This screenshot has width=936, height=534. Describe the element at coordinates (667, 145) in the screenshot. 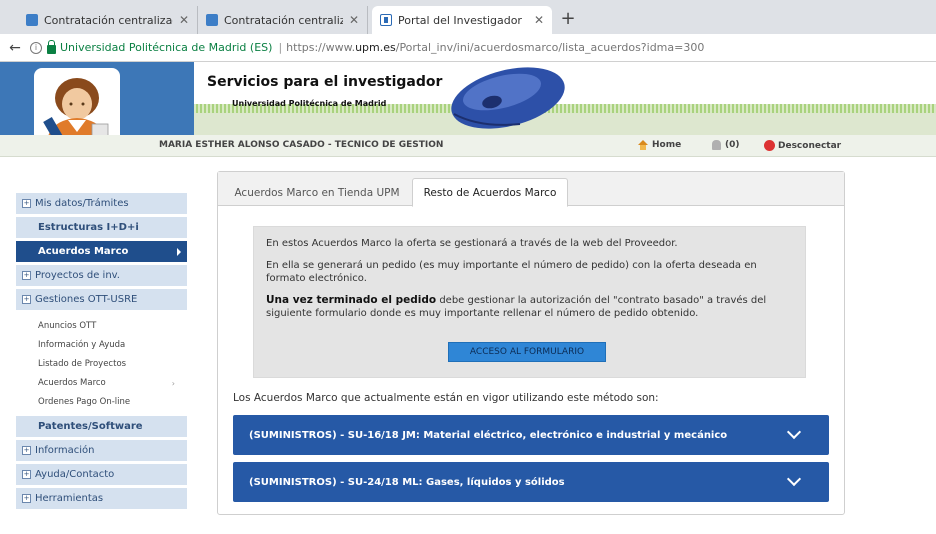

I see `home-link-label: Home` at that location.